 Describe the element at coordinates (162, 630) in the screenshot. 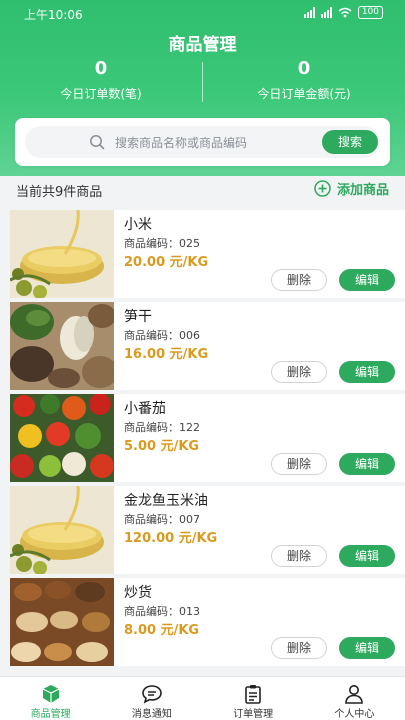

I see `product-price: 8.00 元/KG` at that location.